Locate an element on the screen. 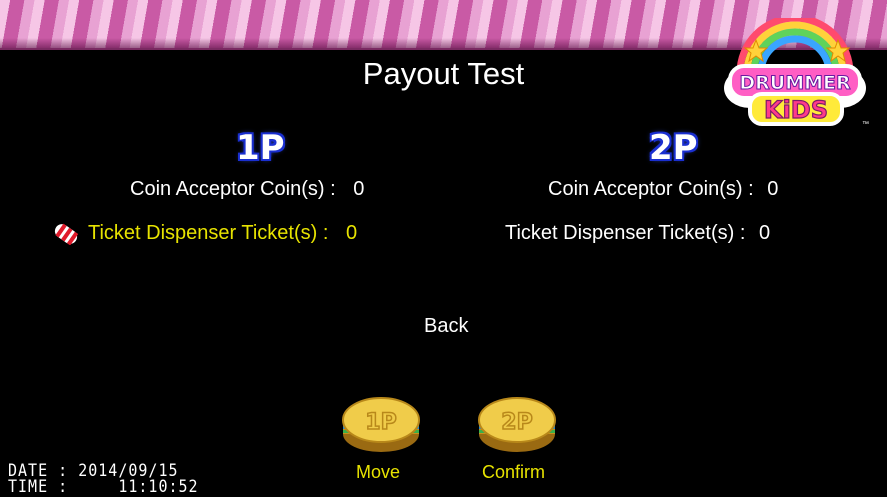 Image resolution: width=887 pixels, height=497 pixels. p1-ticket-label: Ticket Dispenser Ticket(s) : is located at coordinates (208, 233).